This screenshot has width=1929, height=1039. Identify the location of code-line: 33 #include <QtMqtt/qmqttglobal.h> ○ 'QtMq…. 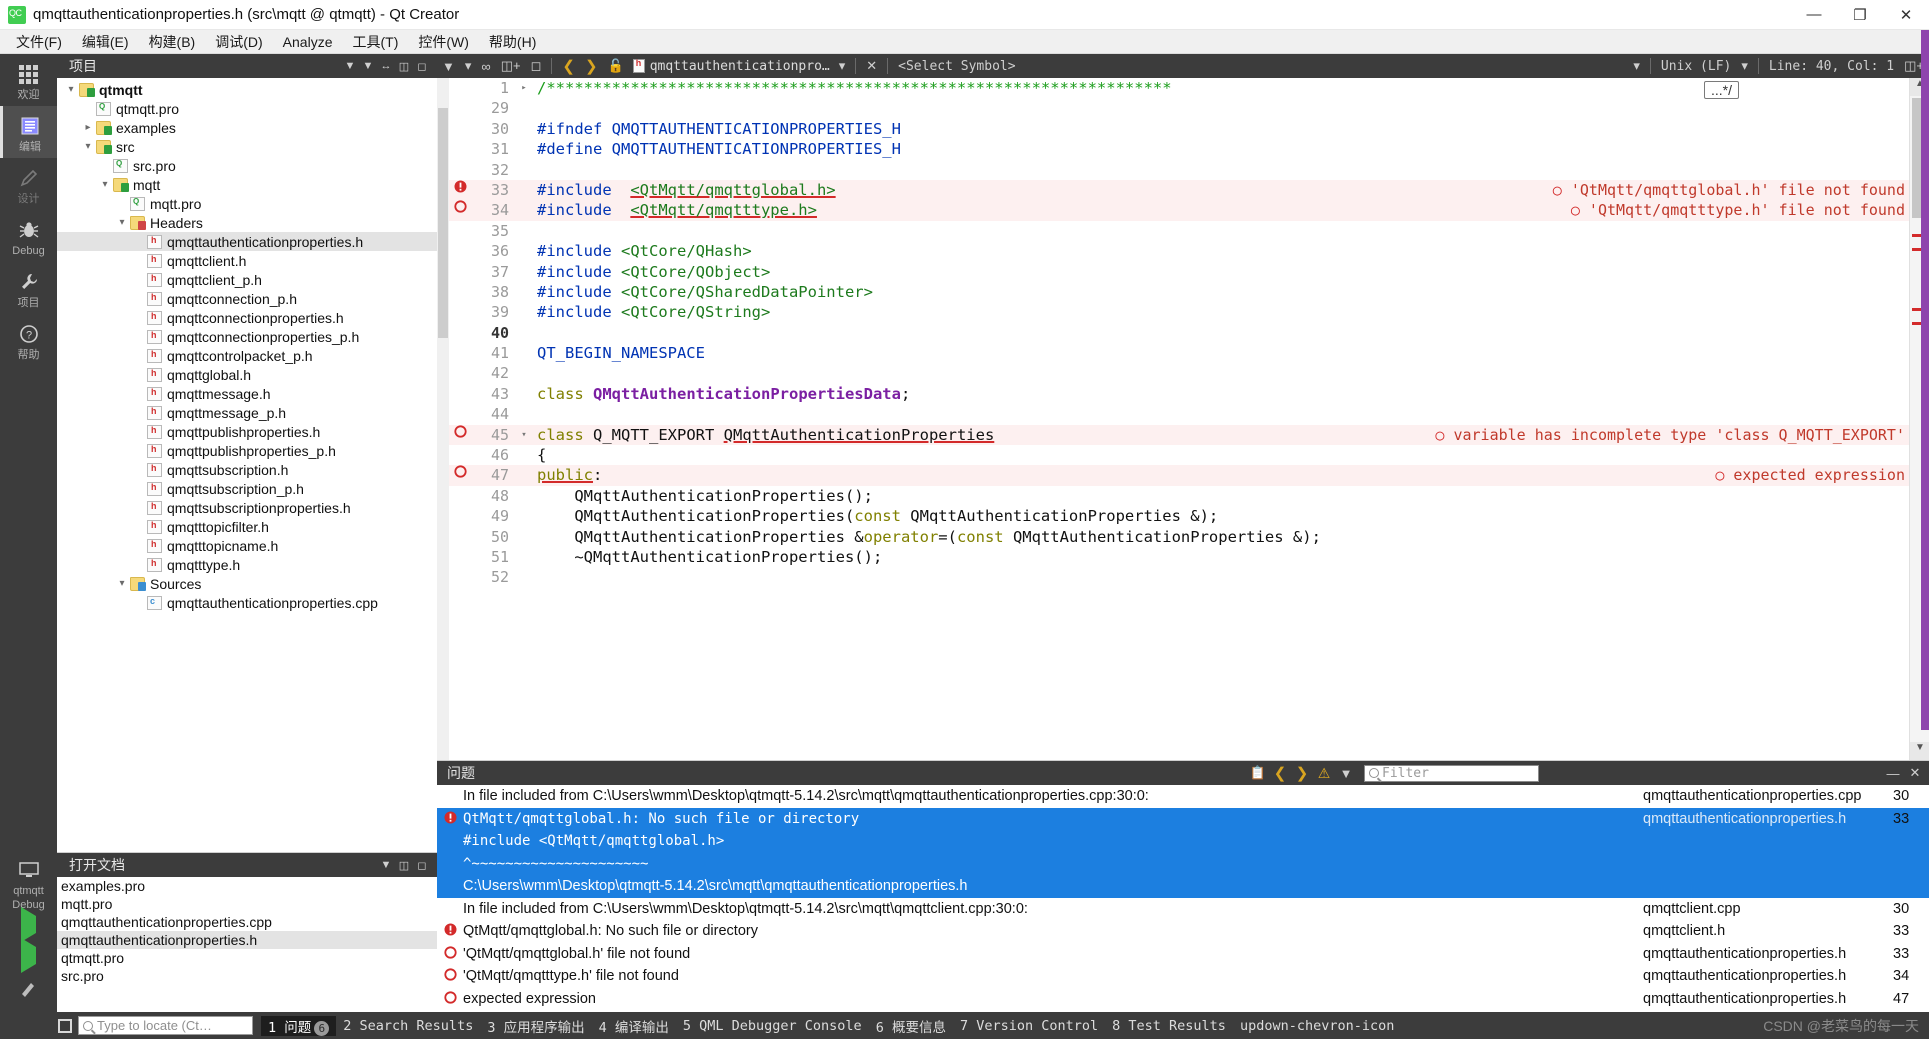
(1179, 190).